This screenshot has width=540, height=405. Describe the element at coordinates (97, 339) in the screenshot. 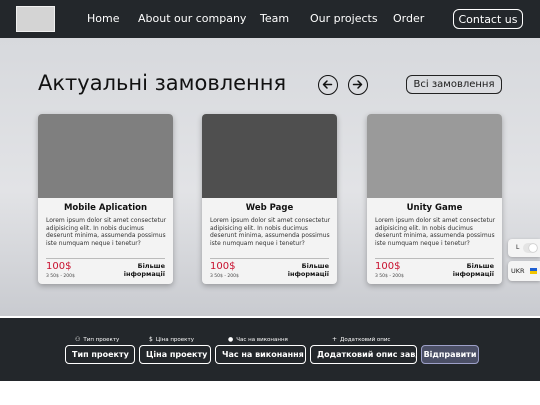

I see `field-label-type: ⚇ Тип проекту` at that location.